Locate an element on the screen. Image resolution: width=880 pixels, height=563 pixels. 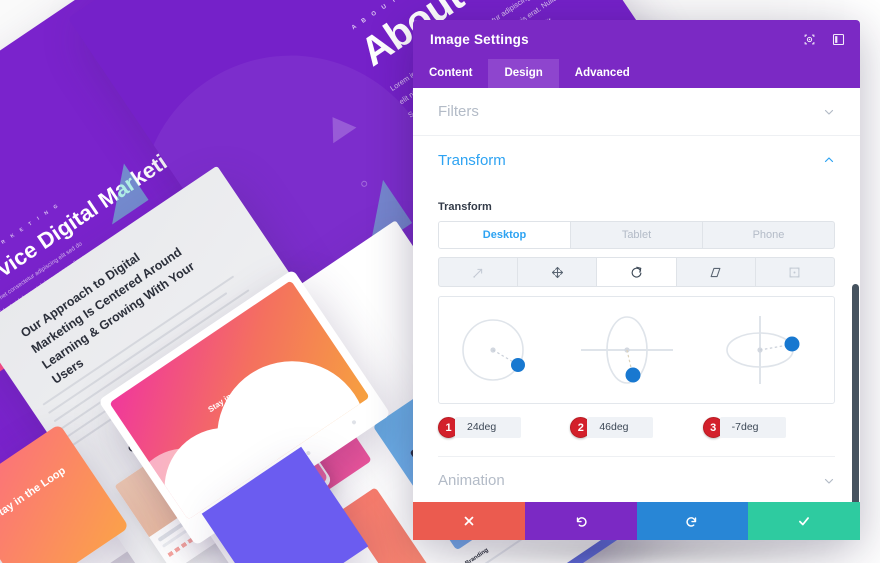
section-animation-label: Animation is located at coordinates (471, 480).